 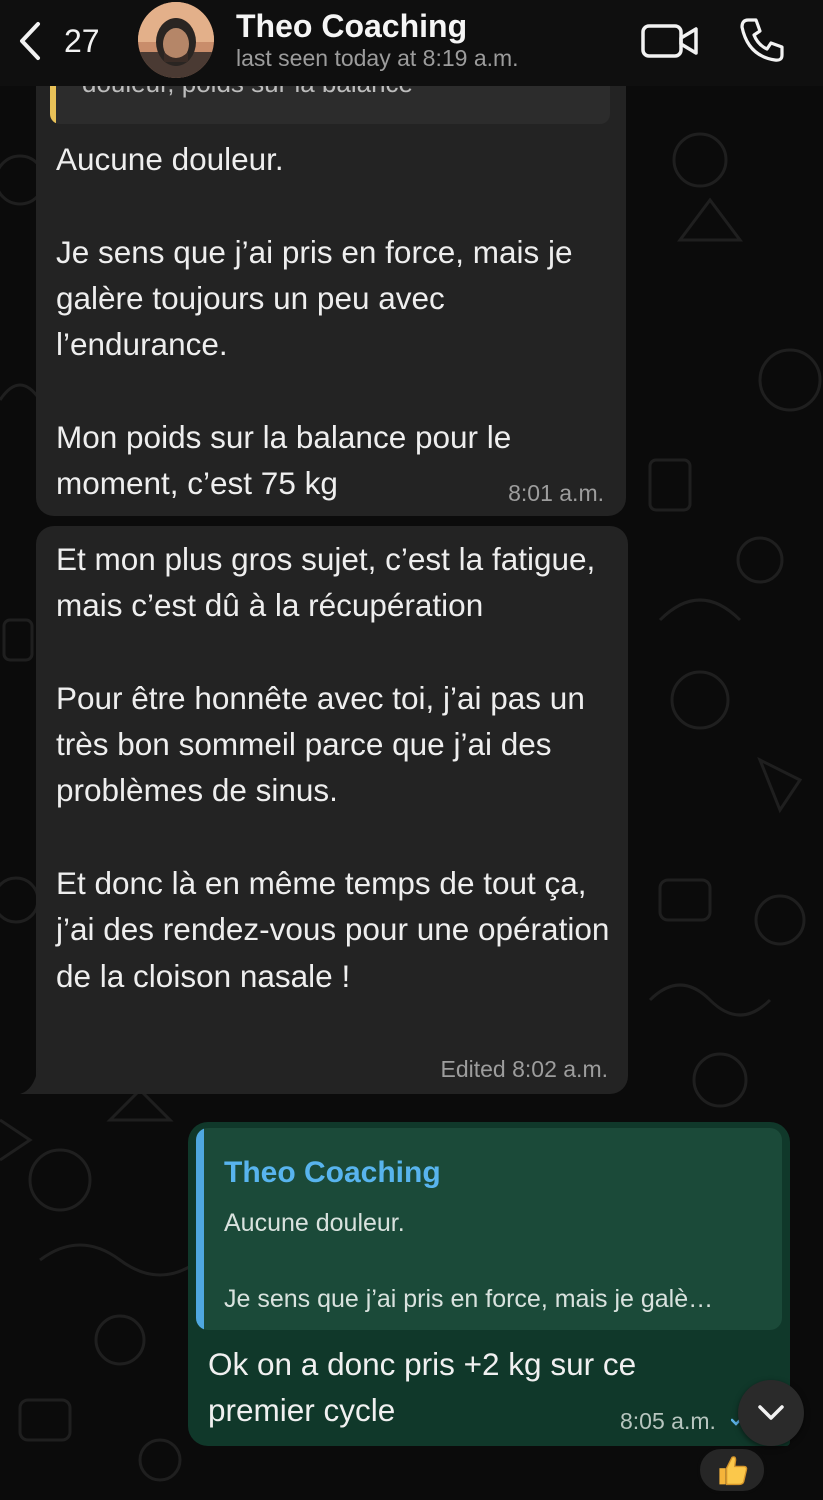 I want to click on message-time: 8:05 a.m., so click(x=668, y=1421).